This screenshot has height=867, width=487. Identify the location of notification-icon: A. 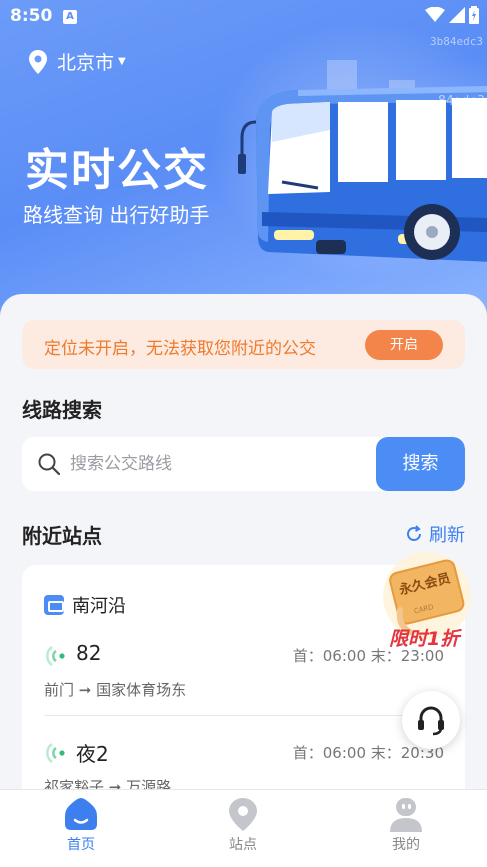
(70, 17).